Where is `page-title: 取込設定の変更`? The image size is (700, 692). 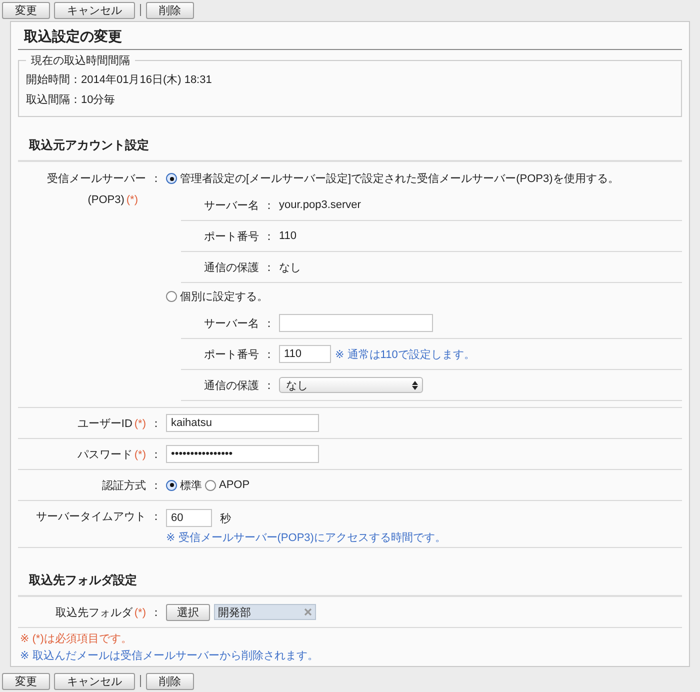 page-title: 取込設定の変更 is located at coordinates (350, 39).